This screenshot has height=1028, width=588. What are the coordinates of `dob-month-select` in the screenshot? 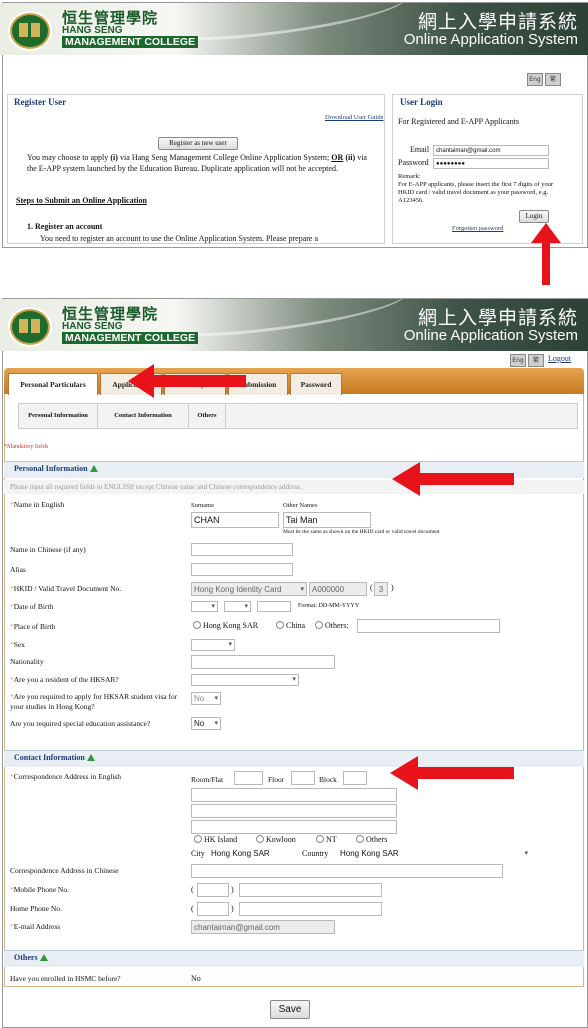 It's located at (237, 606).